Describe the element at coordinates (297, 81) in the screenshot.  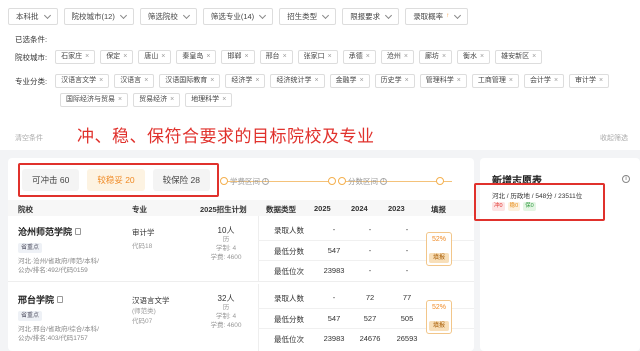
I see `major-tag: 经济统计学 ×` at that location.